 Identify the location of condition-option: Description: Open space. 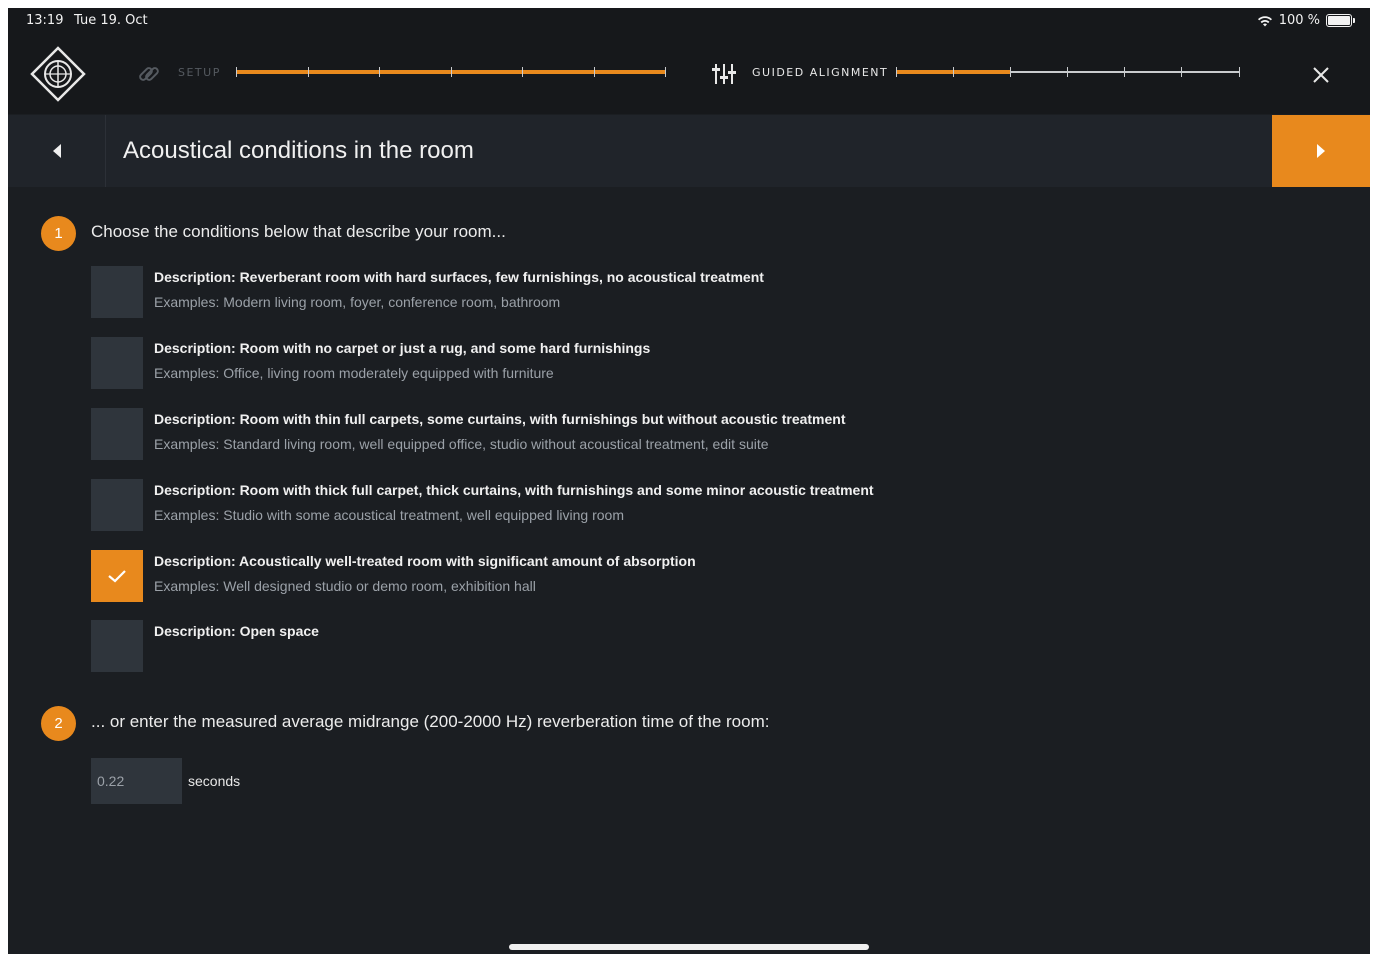
(541, 646).